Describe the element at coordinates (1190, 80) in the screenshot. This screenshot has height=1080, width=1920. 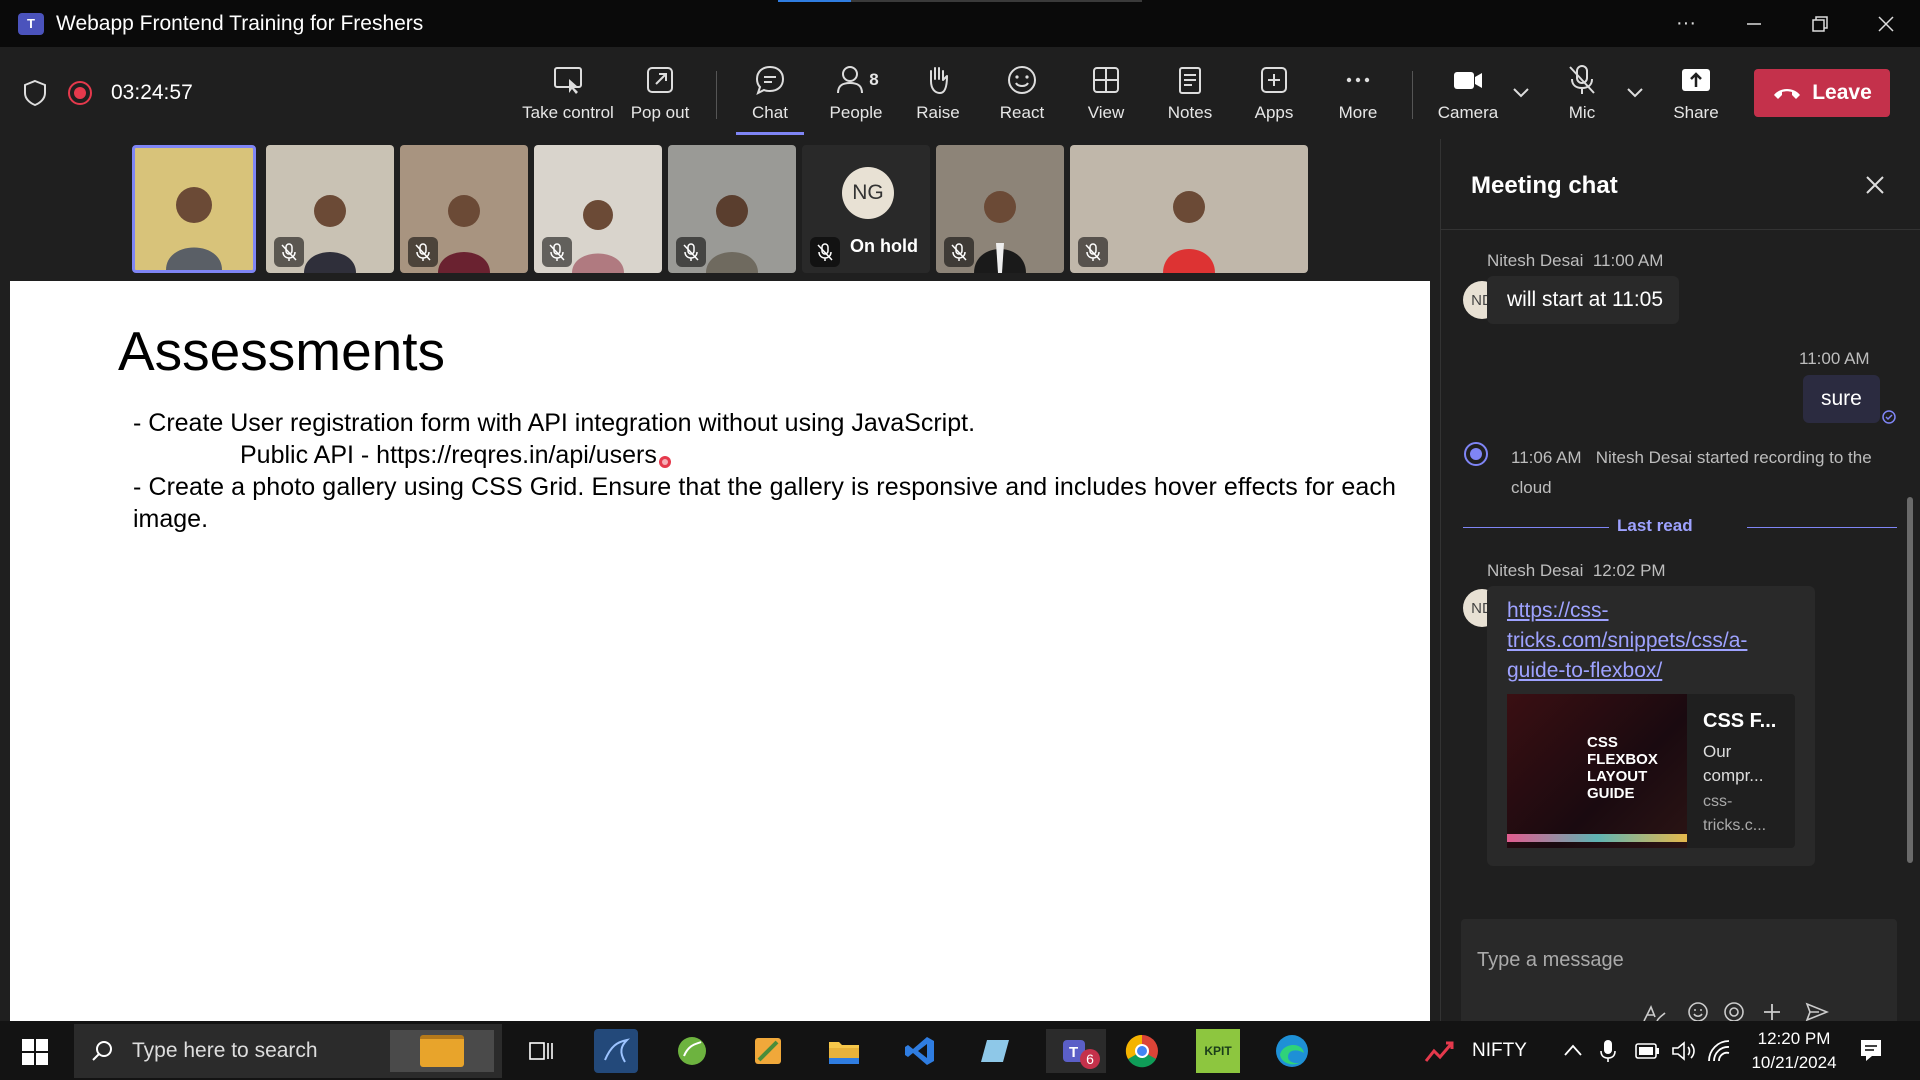
I see `notes-icon` at that location.